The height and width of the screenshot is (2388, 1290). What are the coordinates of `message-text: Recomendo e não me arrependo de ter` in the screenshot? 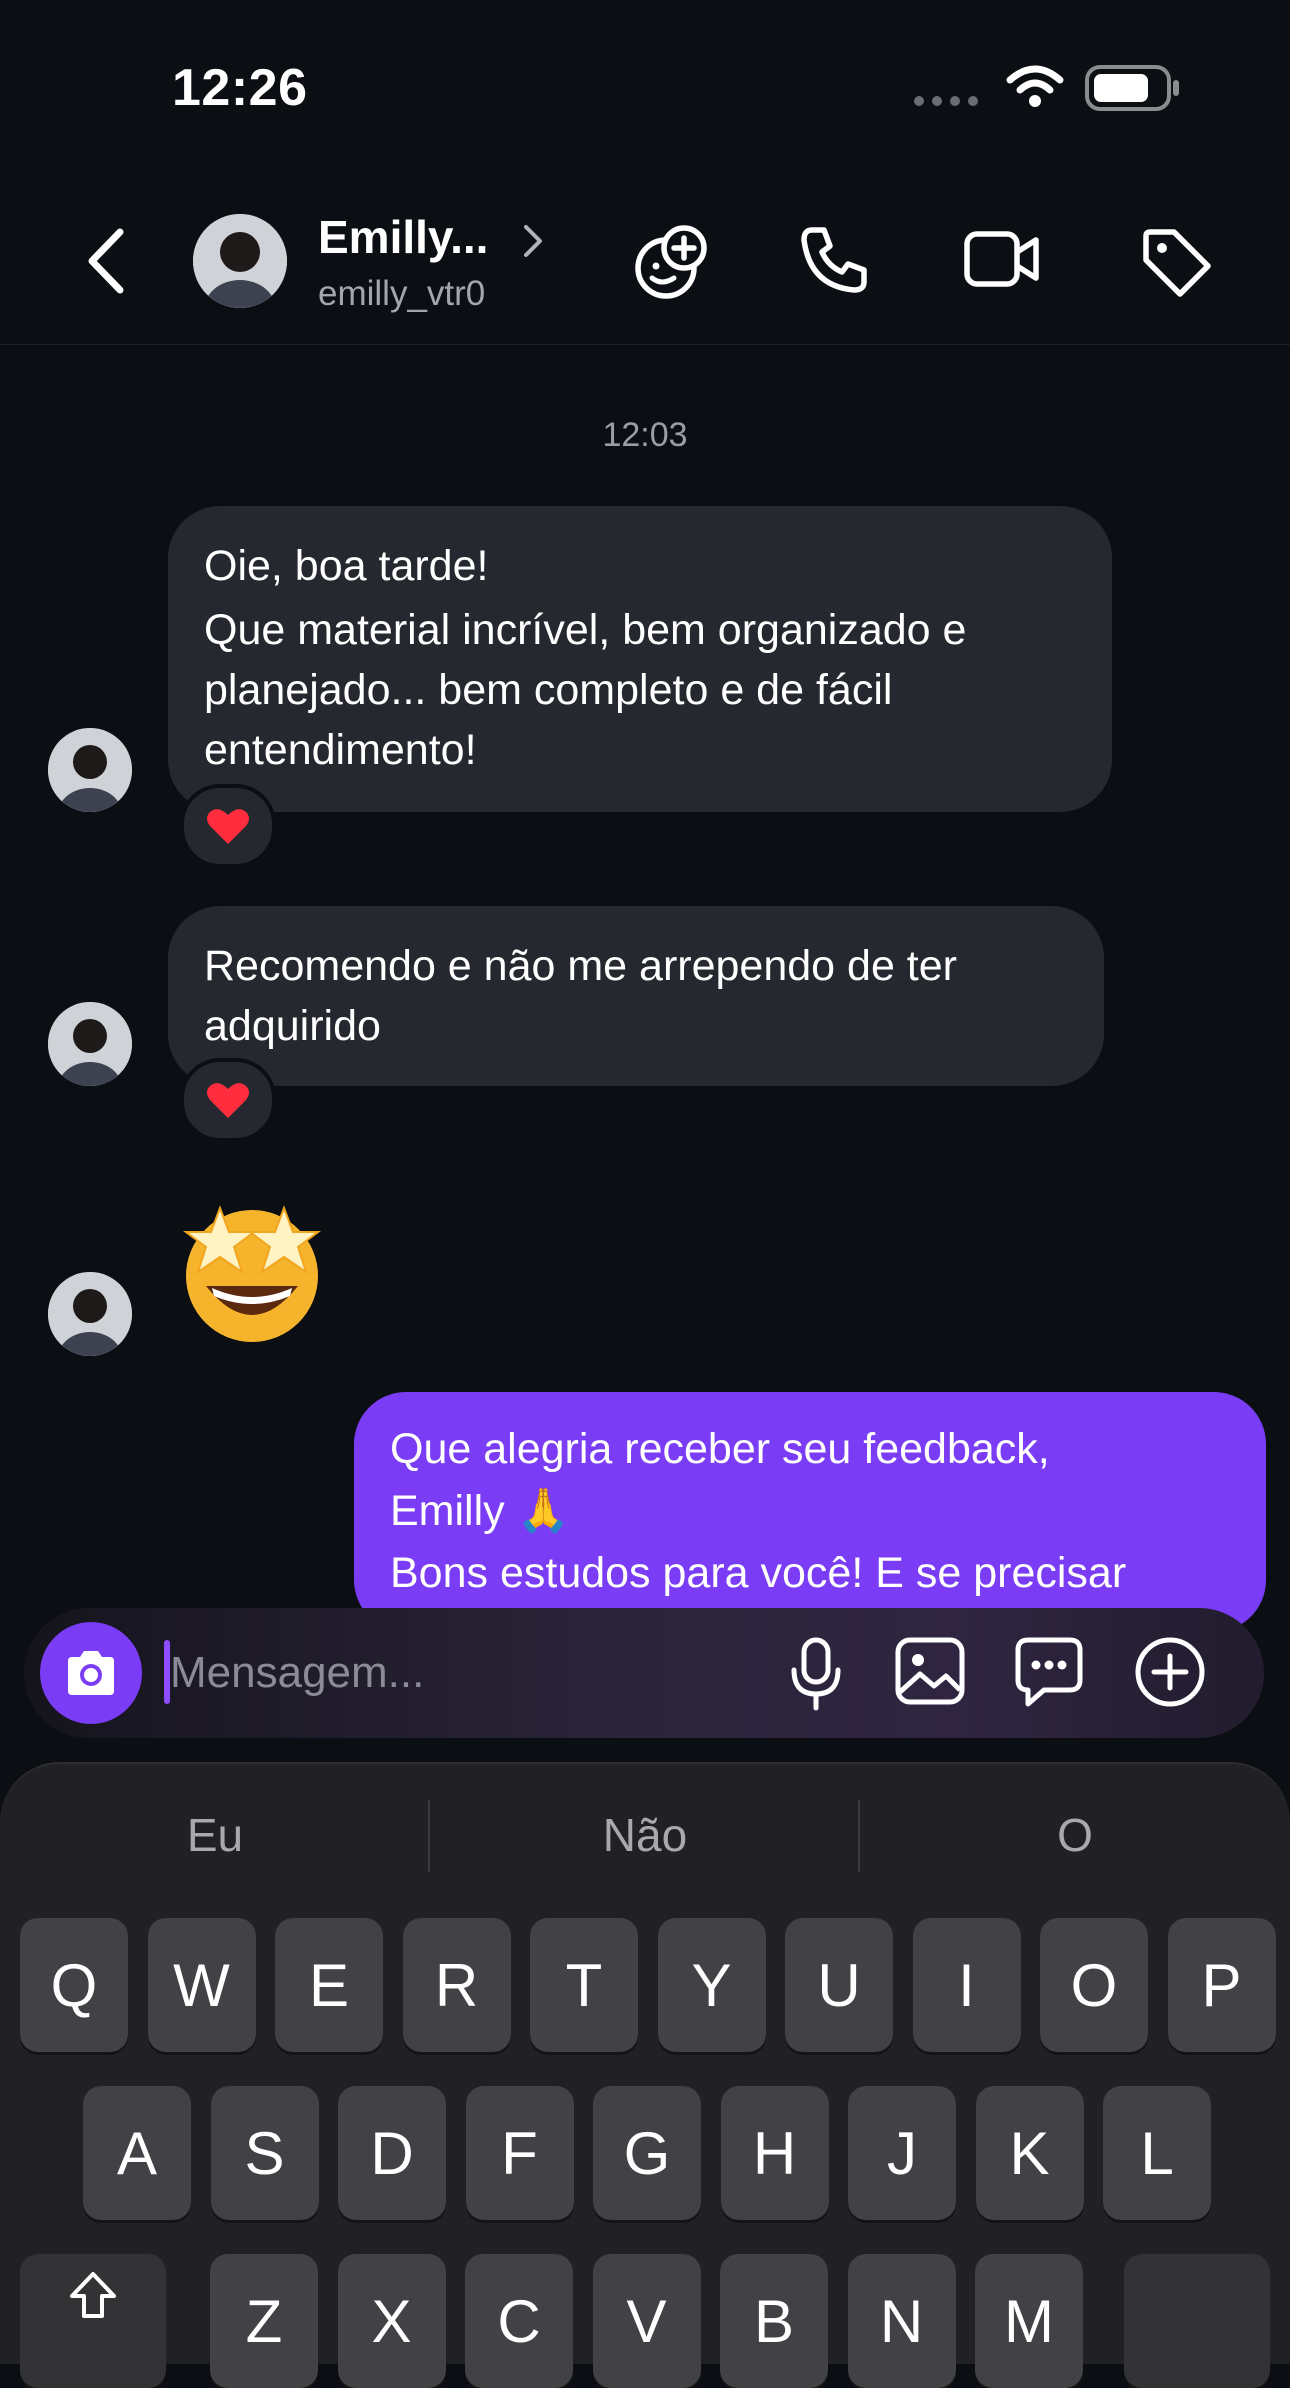 It's located at (580, 966).